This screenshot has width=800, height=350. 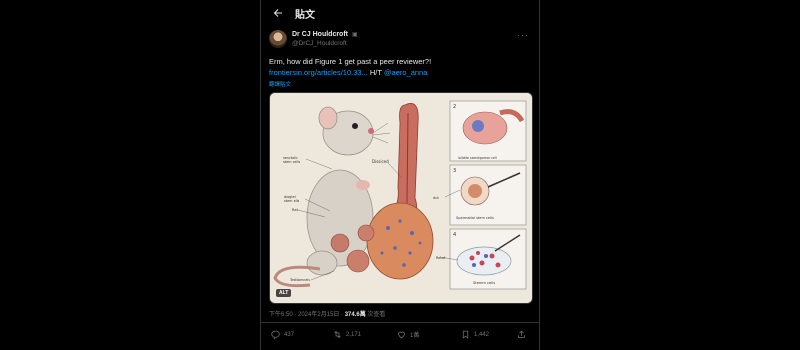 I want to click on label-dissiced: Dissiced, so click(x=380, y=161).